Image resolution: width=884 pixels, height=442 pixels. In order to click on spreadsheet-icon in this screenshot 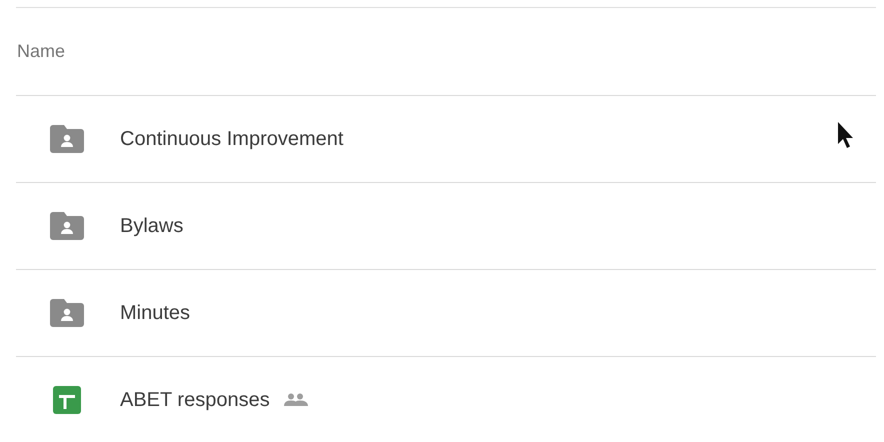, I will do `click(67, 400)`.